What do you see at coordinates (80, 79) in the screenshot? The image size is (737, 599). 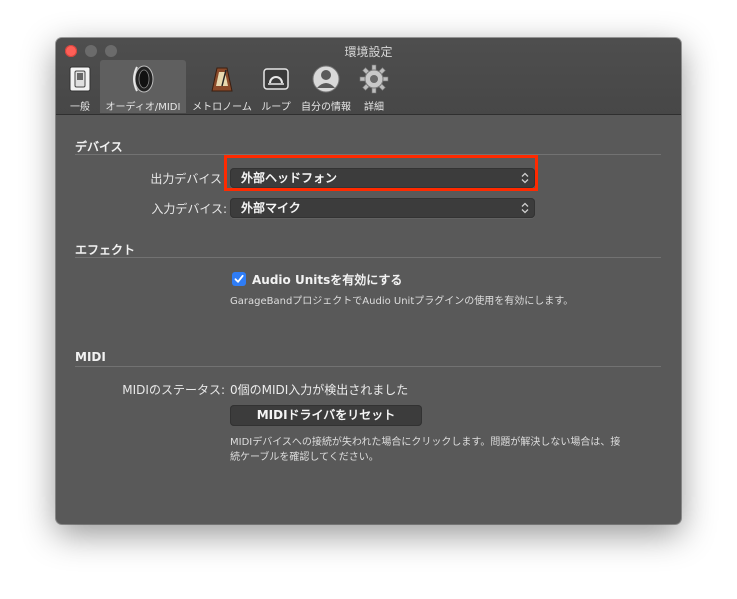 I see `switch-icon` at bounding box center [80, 79].